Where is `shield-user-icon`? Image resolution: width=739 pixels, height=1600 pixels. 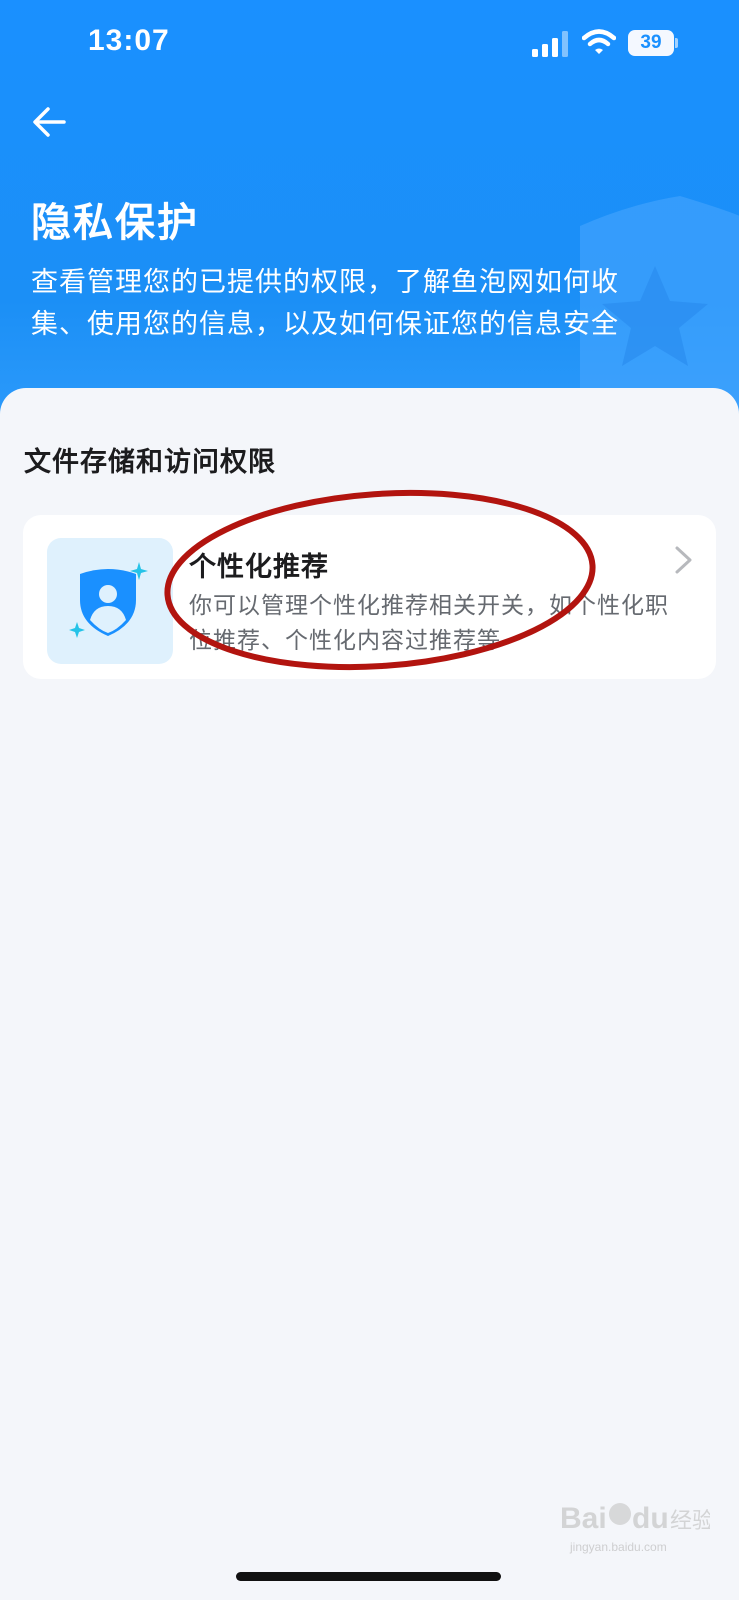
shield-user-icon is located at coordinates (108, 600).